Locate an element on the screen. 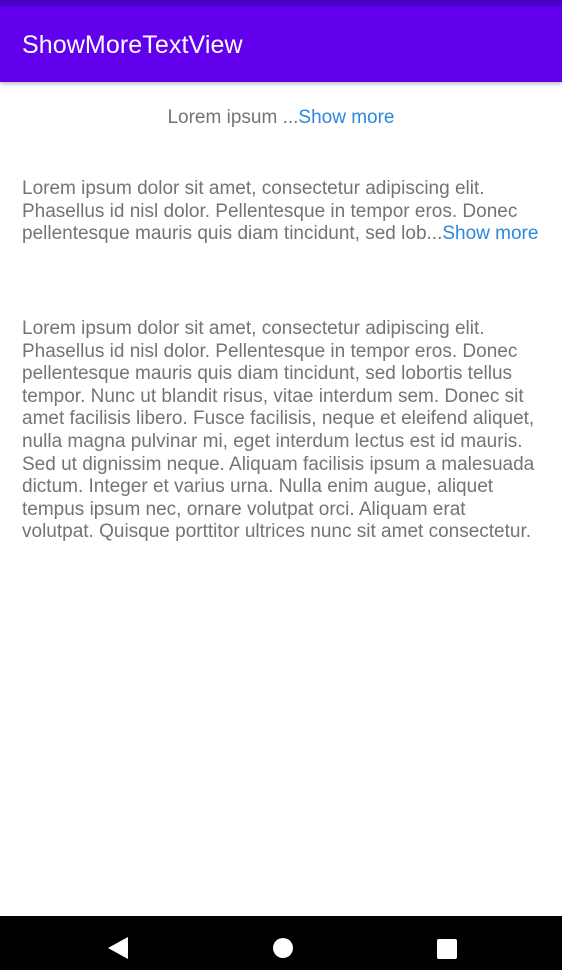 Image resolution: width=562 pixels, height=970 pixels. system-navigation-bar is located at coordinates (281, 943).